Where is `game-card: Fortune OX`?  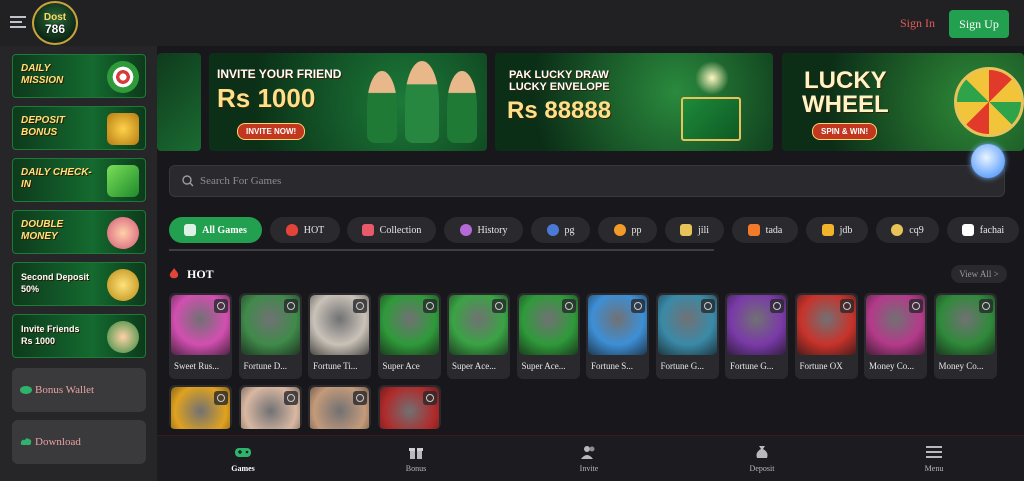 game-card: Fortune OX is located at coordinates (826, 336).